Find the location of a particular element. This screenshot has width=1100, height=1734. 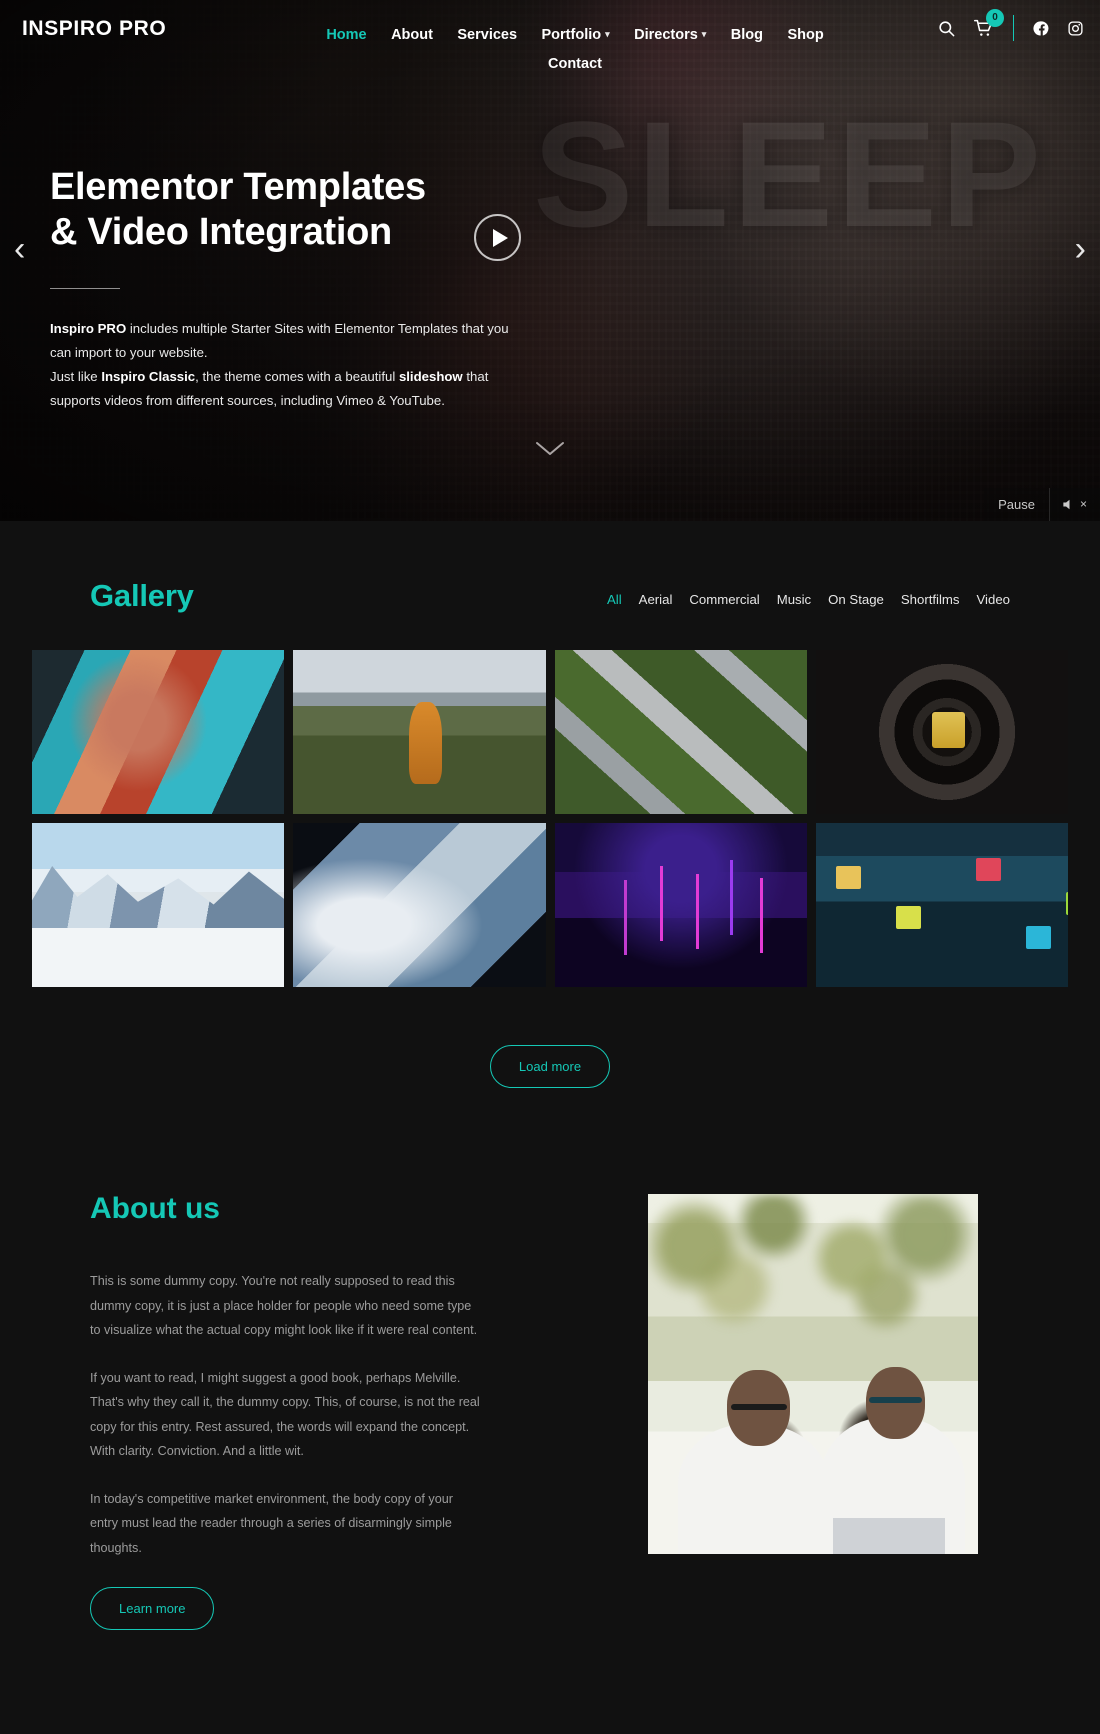

nav-item-services: Services is located at coordinates (487, 35).